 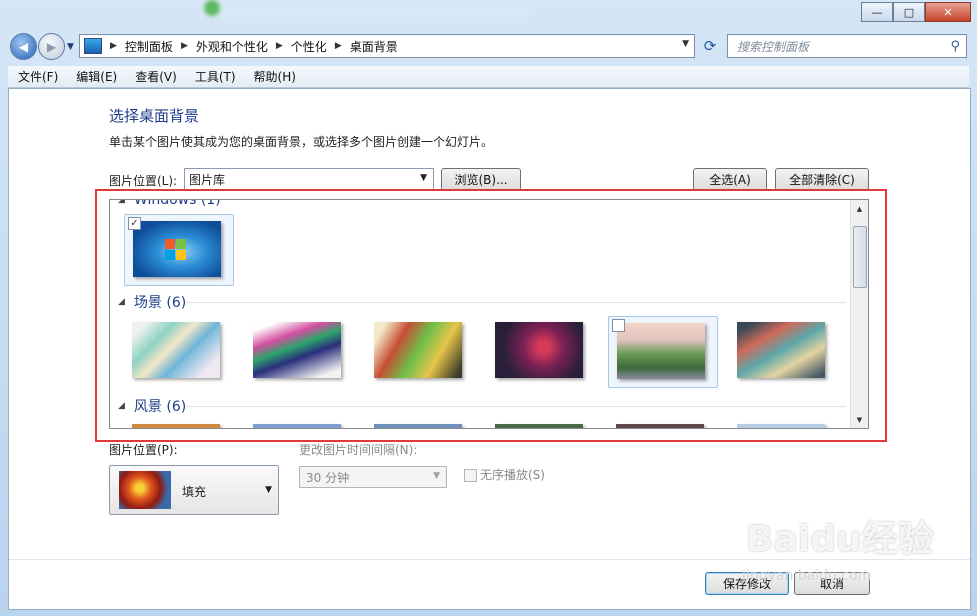 I want to click on forward-arrow-icon: ▶, so click(x=51, y=46).